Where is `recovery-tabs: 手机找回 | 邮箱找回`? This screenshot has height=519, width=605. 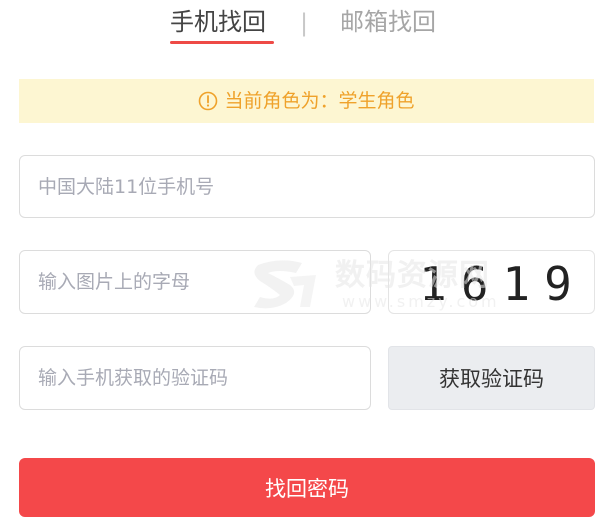 recovery-tabs: 手机找回 | 邮箱找回 is located at coordinates (302, 25).